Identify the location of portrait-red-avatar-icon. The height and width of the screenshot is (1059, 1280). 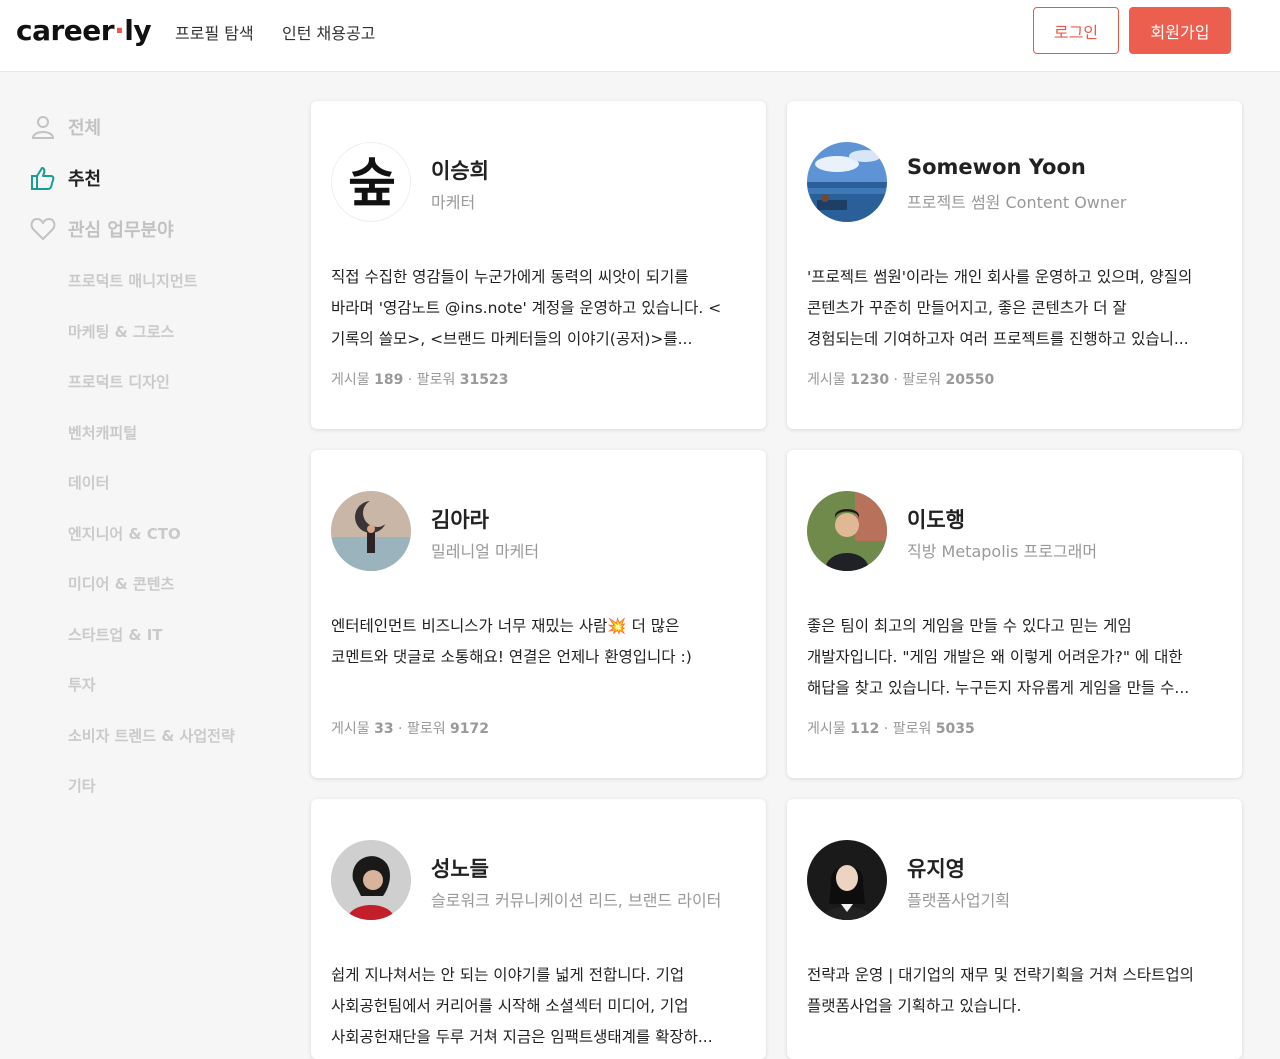
(371, 880).